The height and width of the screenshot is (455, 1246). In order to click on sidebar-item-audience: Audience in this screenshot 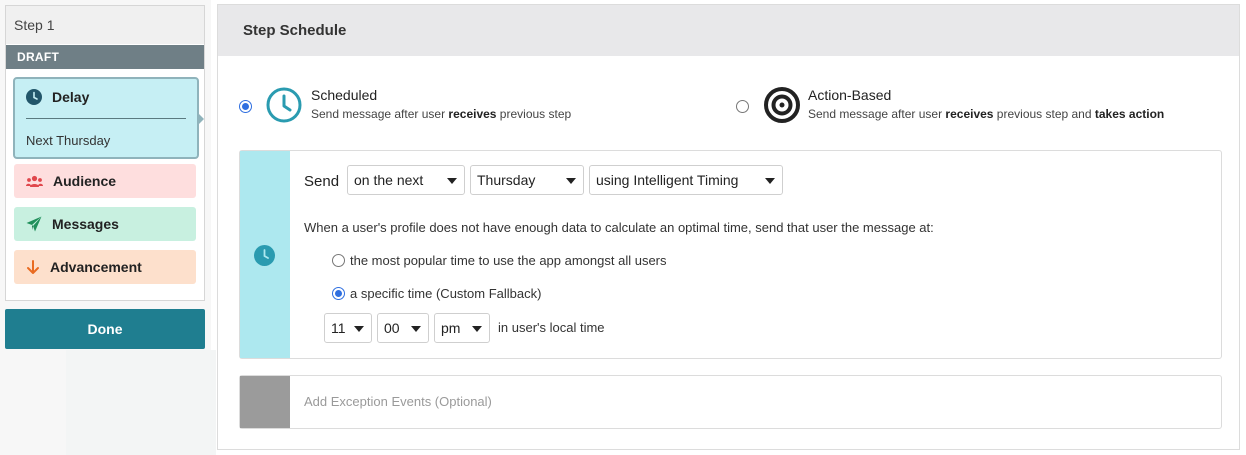, I will do `click(105, 181)`.